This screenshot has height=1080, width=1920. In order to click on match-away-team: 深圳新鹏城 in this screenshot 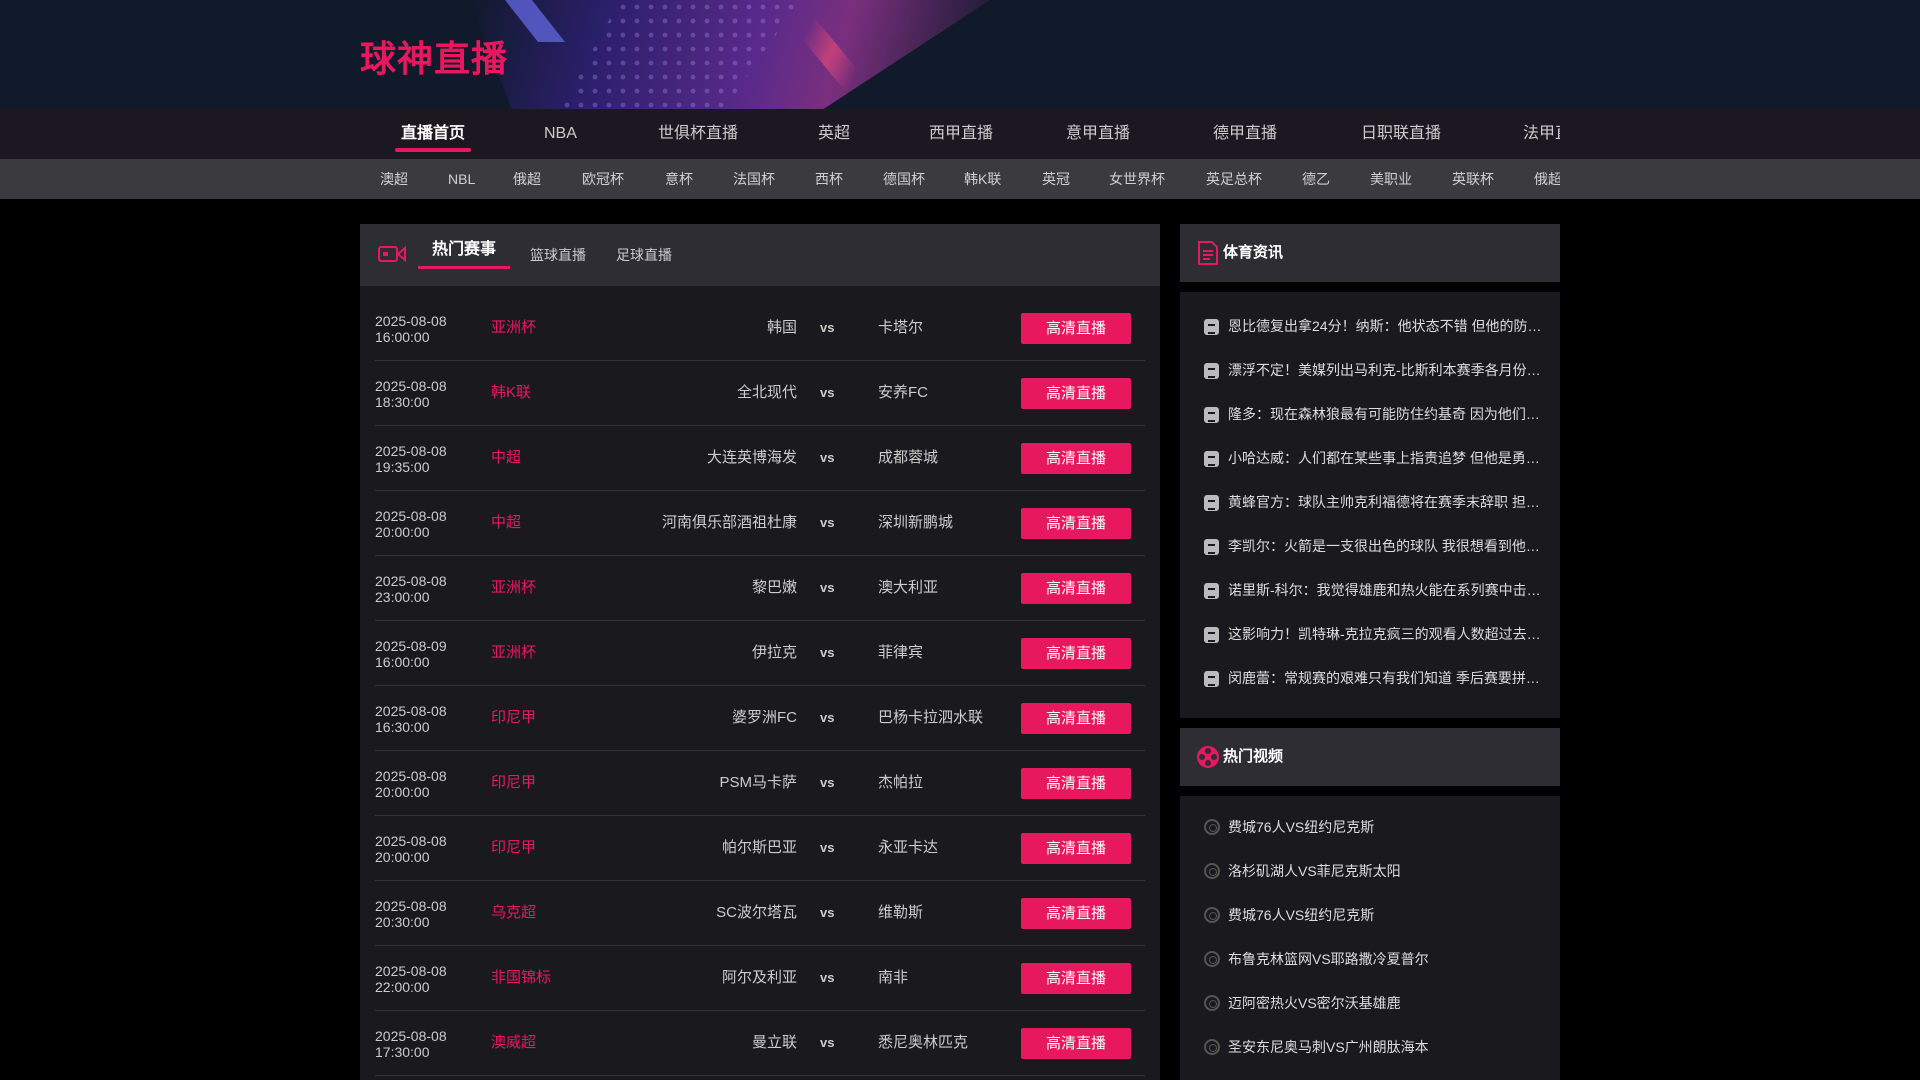, I will do `click(916, 522)`.